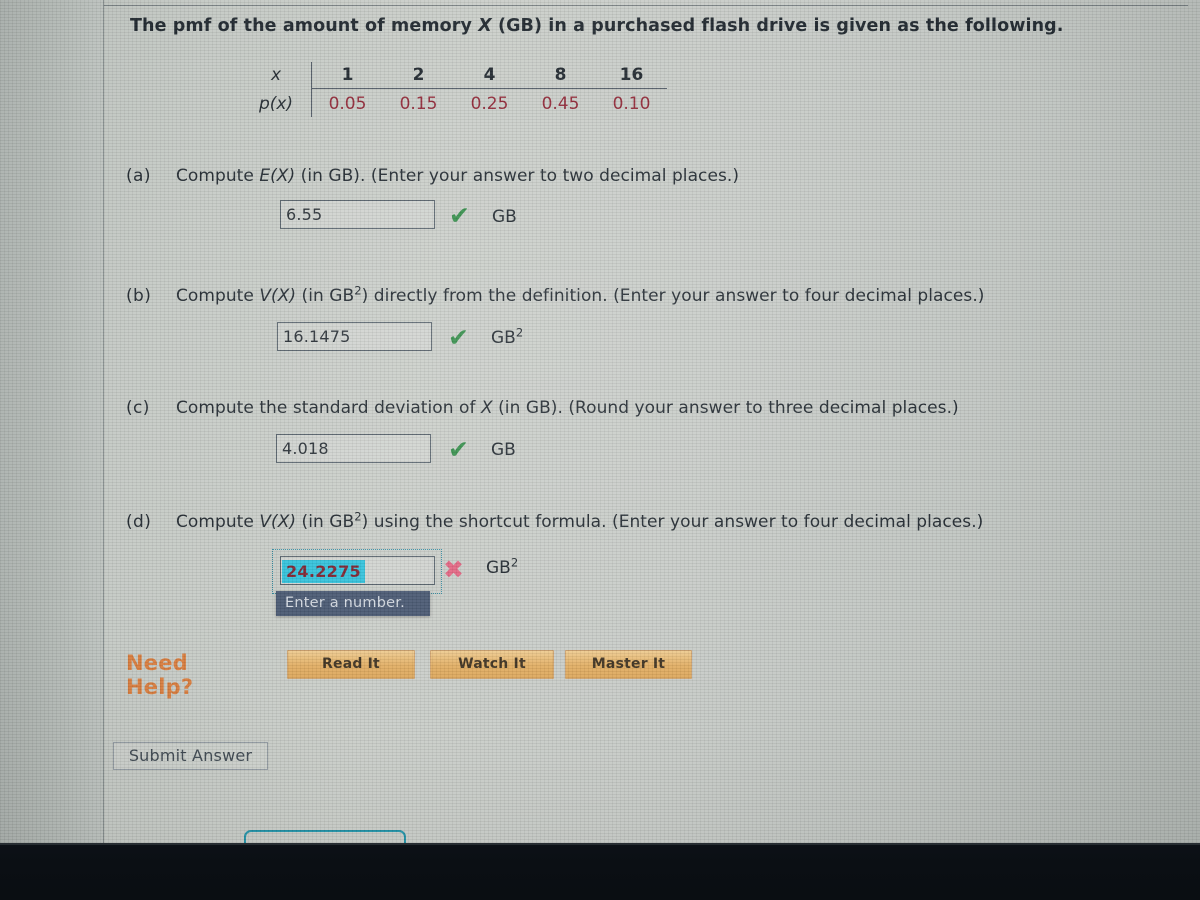 The width and height of the screenshot is (1200, 900). Describe the element at coordinates (353, 603) in the screenshot. I see `part-d-validation-tooltip: Enter a number.` at that location.